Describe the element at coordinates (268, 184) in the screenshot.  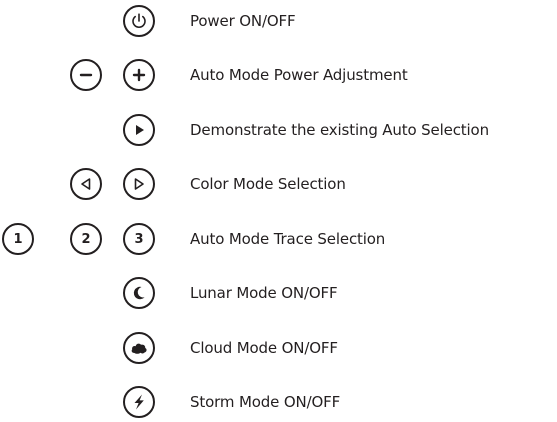
I see `legend-label-color-mode: Color Mode Selection` at that location.